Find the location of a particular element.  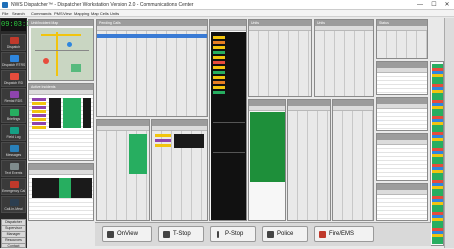

close-button: ✕ is located at coordinates (447, 5).